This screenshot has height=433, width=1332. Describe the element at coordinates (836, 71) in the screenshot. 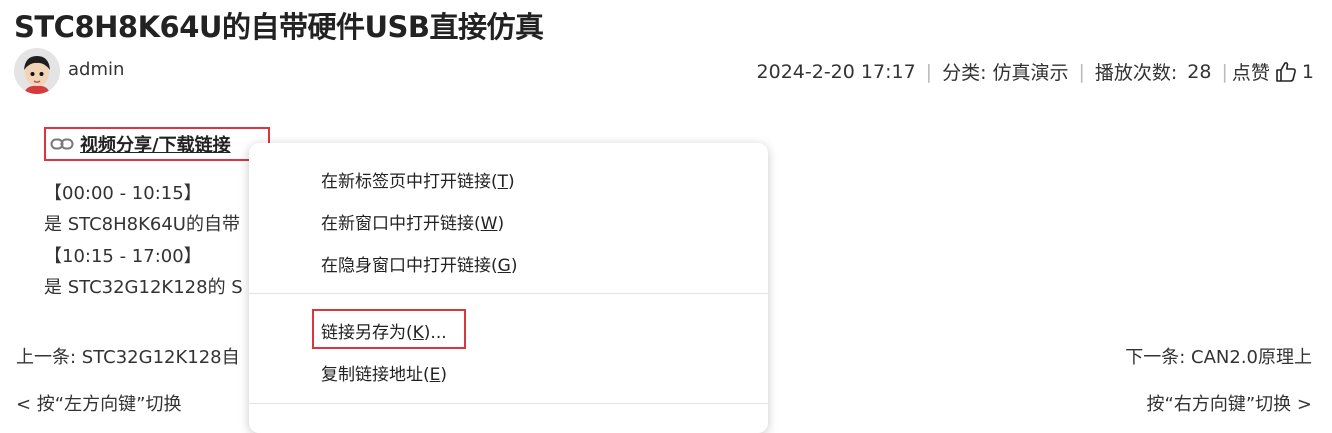

I see `publish-date: 2024-2-20 17:17` at that location.